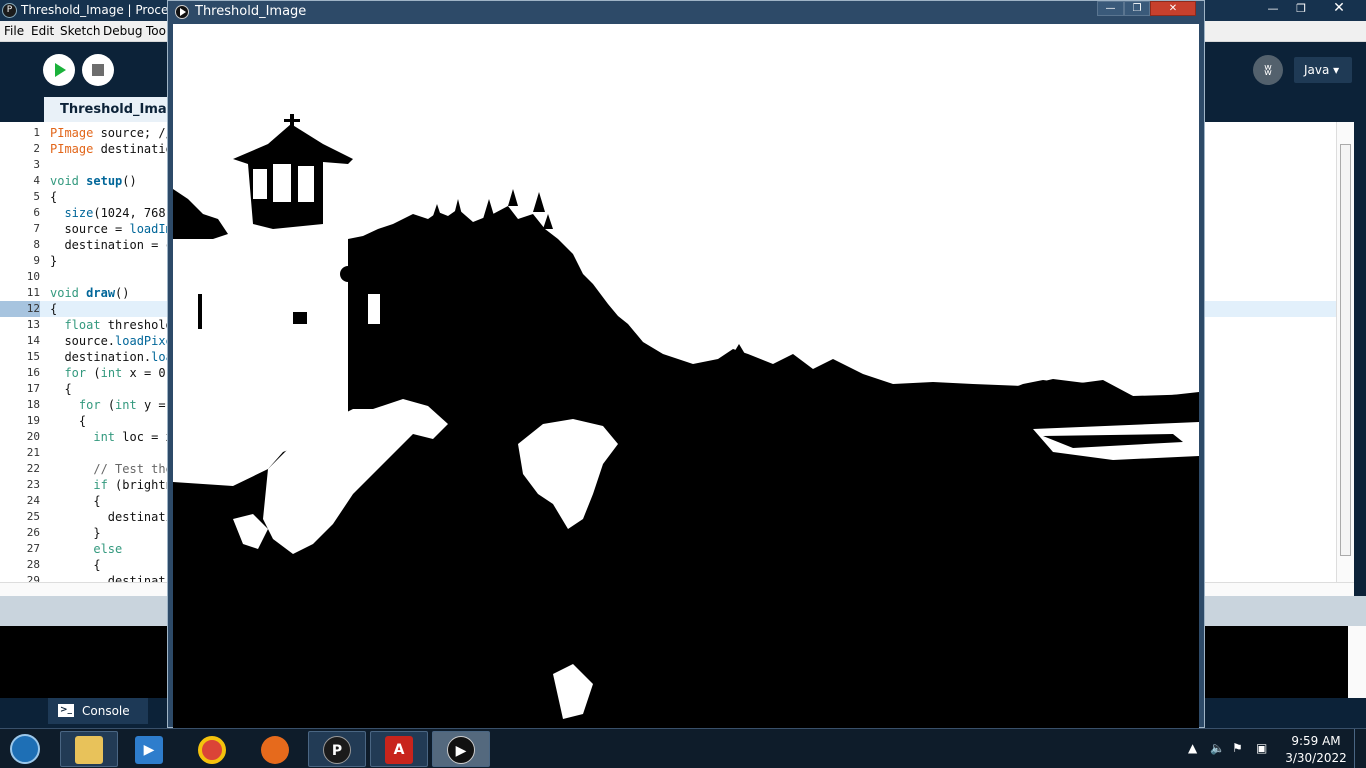  Describe the element at coordinates (33, 500) in the screenshot. I see `line-number: 24` at that location.